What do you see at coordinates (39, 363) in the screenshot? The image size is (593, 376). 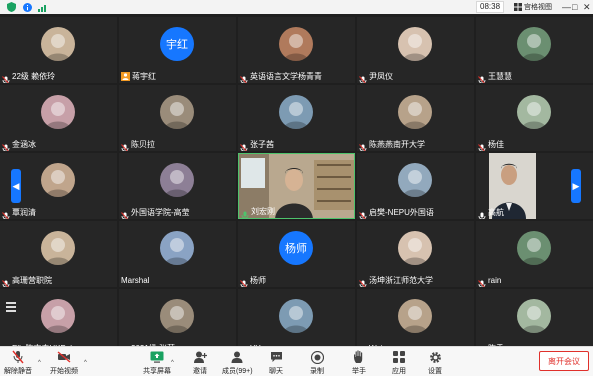 I see `audio-options-chevron-icon: ^` at bounding box center [39, 363].